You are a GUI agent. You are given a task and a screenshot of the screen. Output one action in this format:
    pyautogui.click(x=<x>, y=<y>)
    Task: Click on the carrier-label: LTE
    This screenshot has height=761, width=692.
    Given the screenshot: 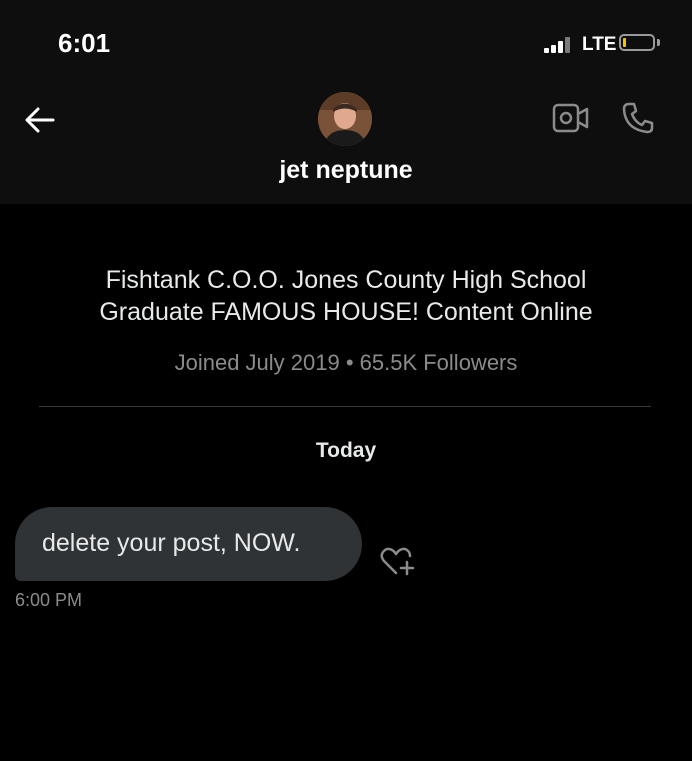 What is the action you would take?
    pyautogui.click(x=599, y=44)
    